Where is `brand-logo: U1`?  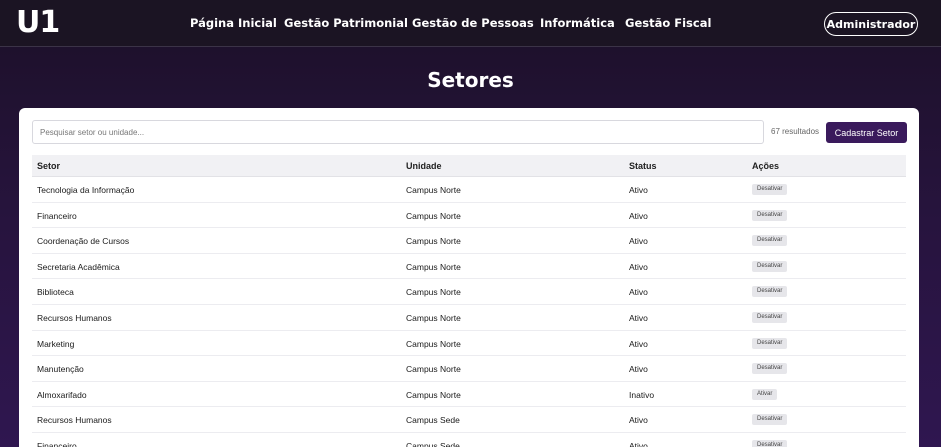 brand-logo: U1 is located at coordinates (38, 23).